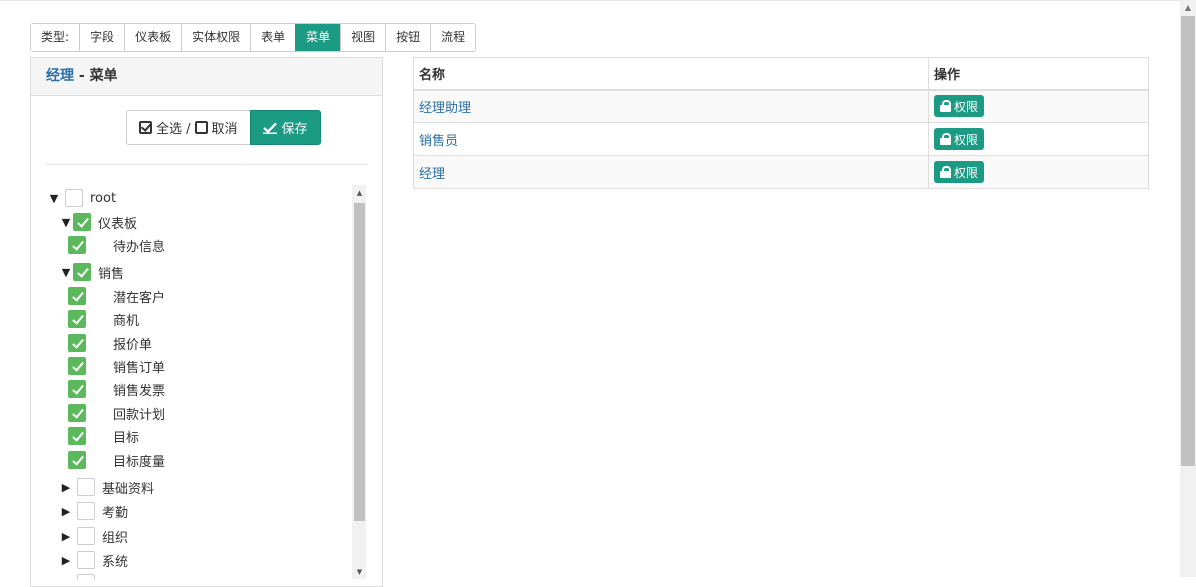 This screenshot has width=1196, height=587. What do you see at coordinates (118, 224) in the screenshot?
I see `tree-label: 仪表板` at bounding box center [118, 224].